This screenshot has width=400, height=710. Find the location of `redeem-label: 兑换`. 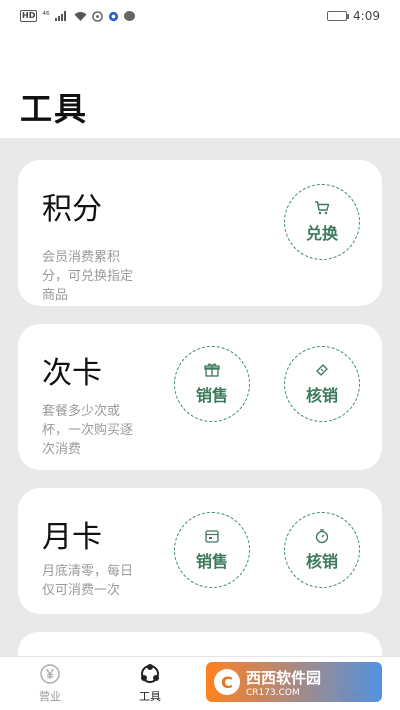

redeem-label: 兑换 is located at coordinates (321, 233).